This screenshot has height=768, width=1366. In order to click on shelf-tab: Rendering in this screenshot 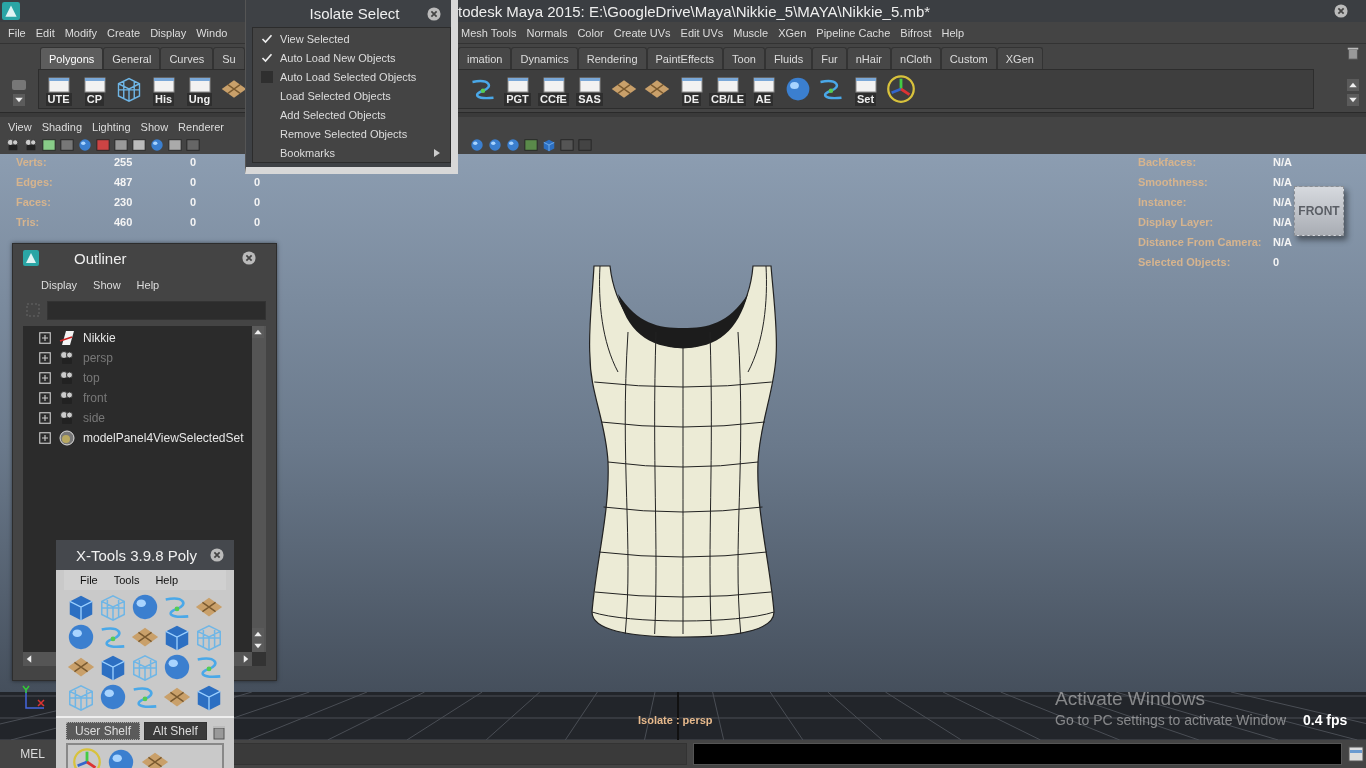, I will do `click(612, 58)`.